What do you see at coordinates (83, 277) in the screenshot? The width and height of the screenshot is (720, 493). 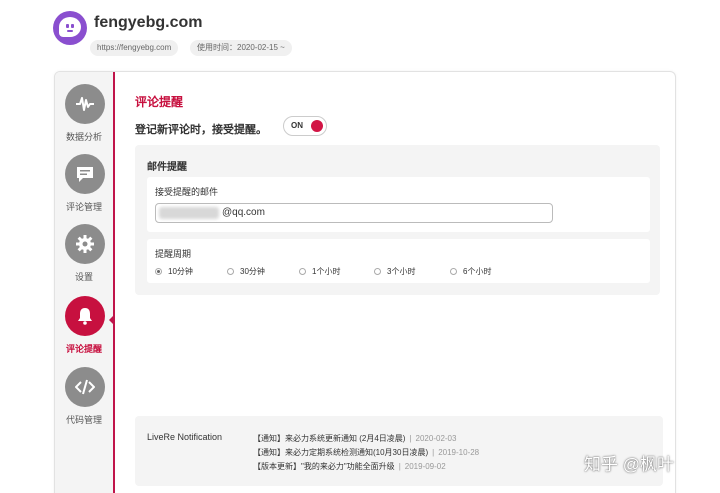 I see `sidebar-item-label: 设置` at bounding box center [83, 277].